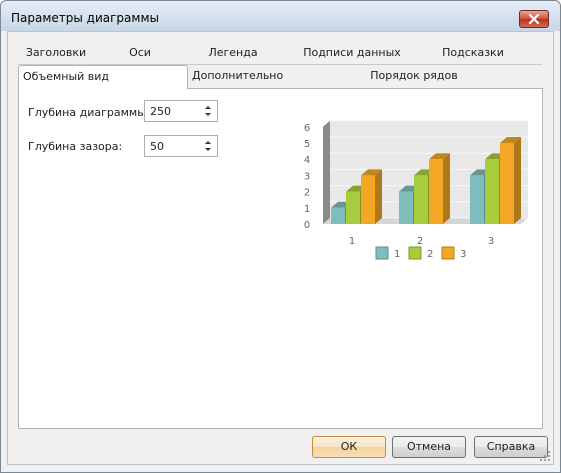 The height and width of the screenshot is (473, 561). What do you see at coordinates (85, 18) in the screenshot?
I see `window-title: Параметры диаграммы` at bounding box center [85, 18].